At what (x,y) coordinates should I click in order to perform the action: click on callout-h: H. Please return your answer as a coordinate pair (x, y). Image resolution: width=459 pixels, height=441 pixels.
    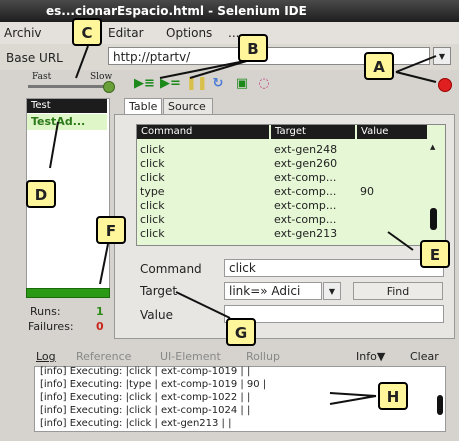
    Looking at the image, I should click on (393, 396).